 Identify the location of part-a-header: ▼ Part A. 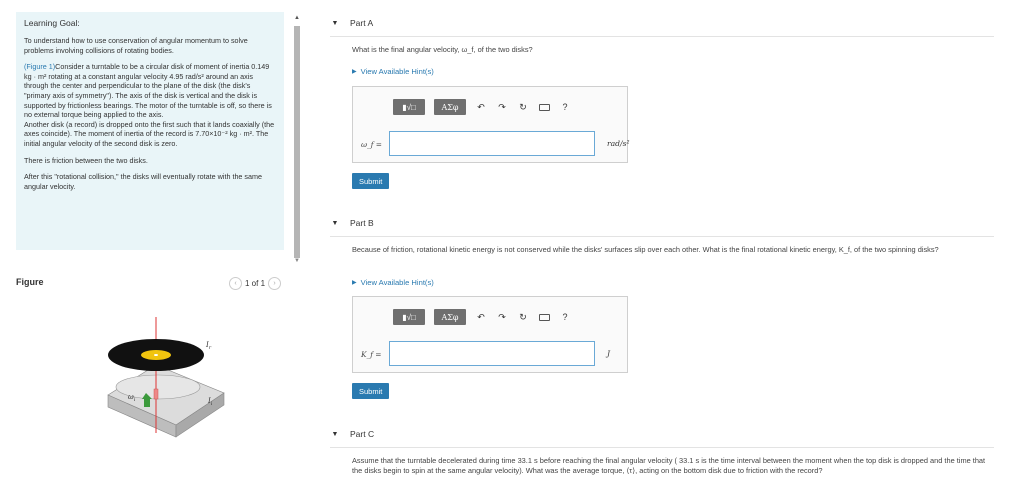
(352, 23).